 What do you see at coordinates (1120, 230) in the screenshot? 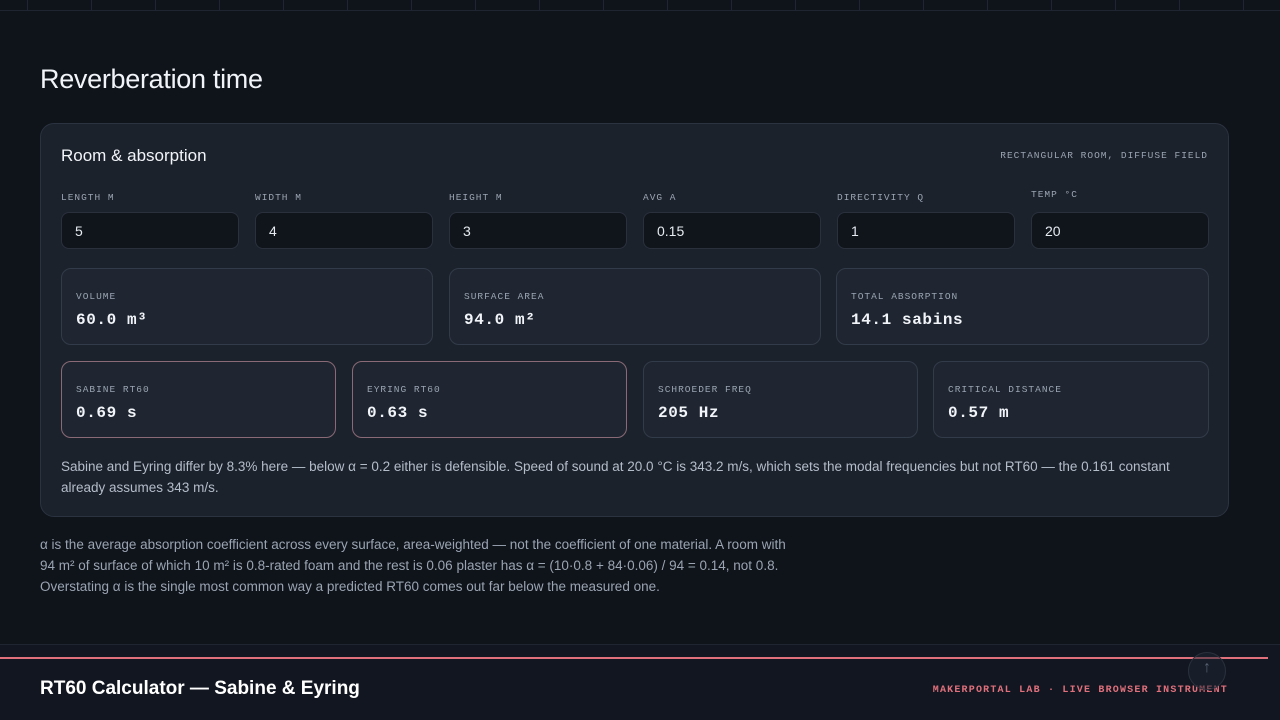
I see `temp-input` at bounding box center [1120, 230].